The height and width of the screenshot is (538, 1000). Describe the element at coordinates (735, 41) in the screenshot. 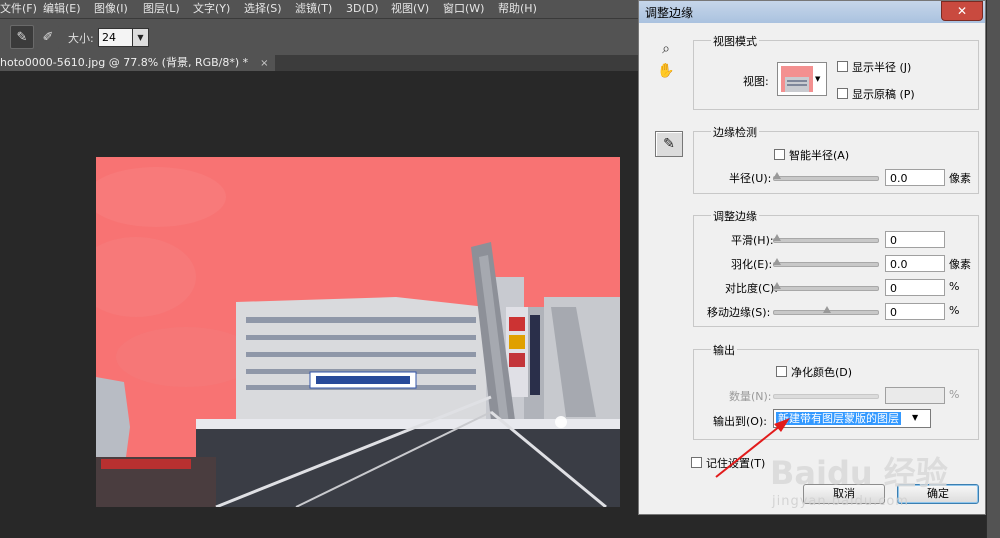

I see `view-mode-title: 视图模式` at that location.